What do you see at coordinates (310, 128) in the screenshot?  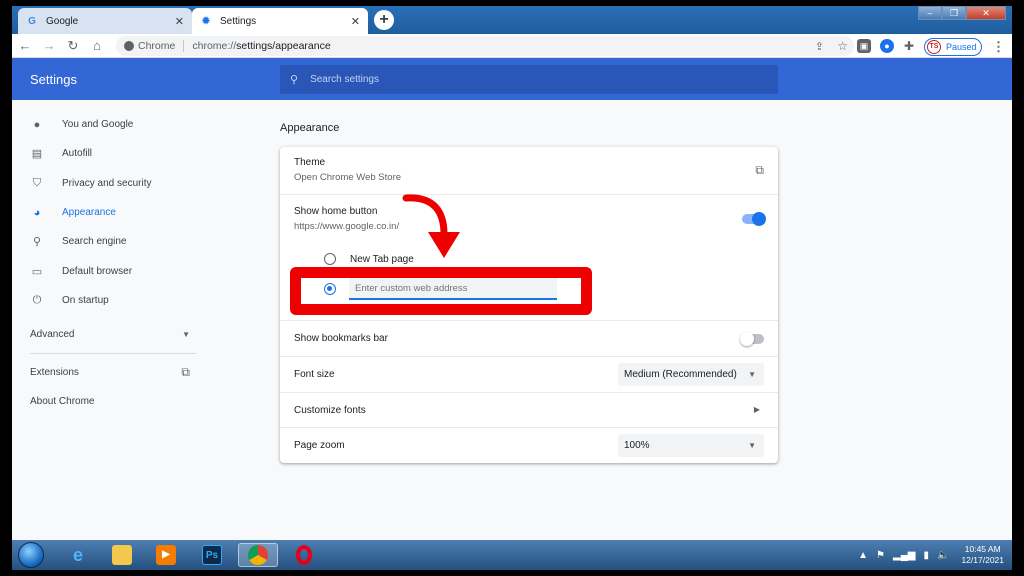 I see `section-title: Appearance` at bounding box center [310, 128].